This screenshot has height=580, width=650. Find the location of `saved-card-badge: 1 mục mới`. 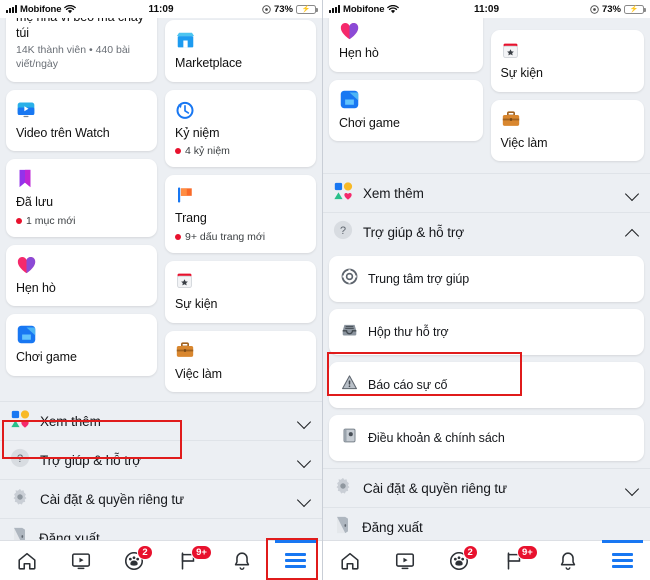

saved-card-badge: 1 mục mới is located at coordinates (81, 221).